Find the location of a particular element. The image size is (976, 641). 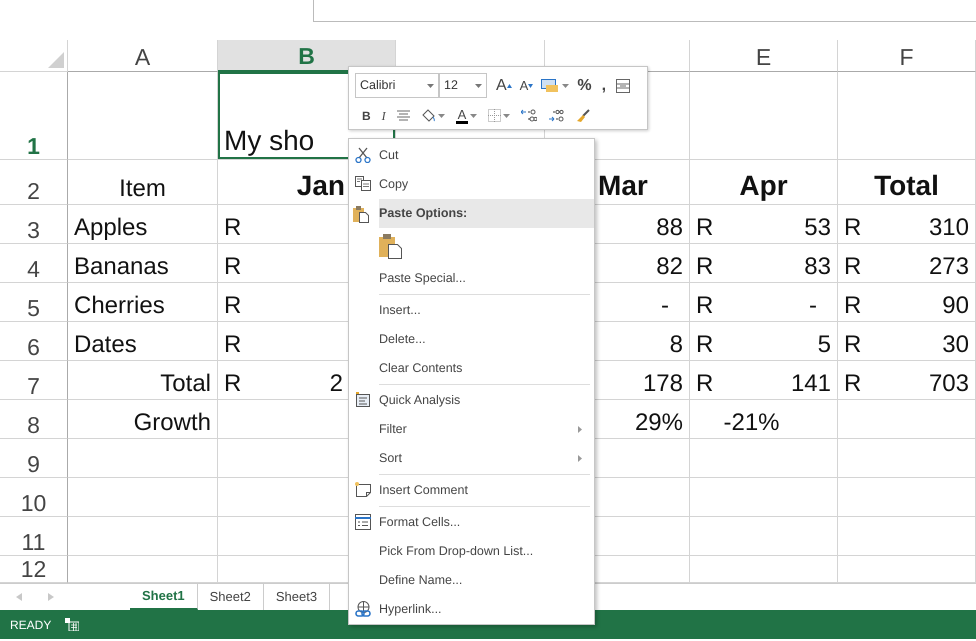

empty-cell: Apples is located at coordinates (143, 224).